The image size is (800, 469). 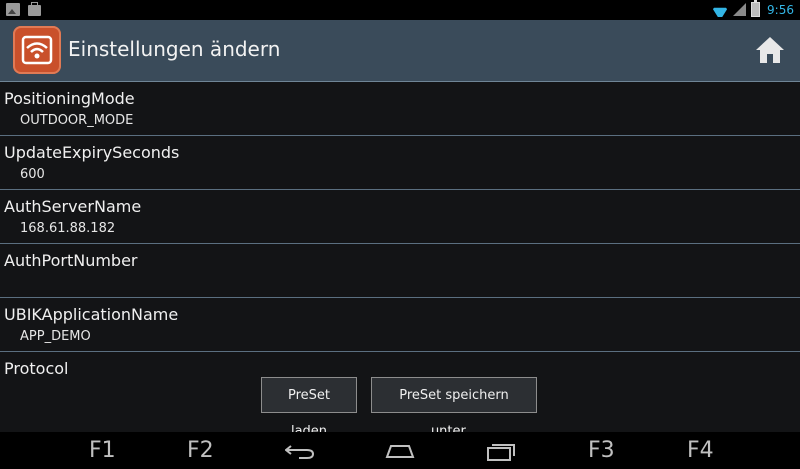 I want to click on shopping-bag-icon, so click(x=34, y=9).